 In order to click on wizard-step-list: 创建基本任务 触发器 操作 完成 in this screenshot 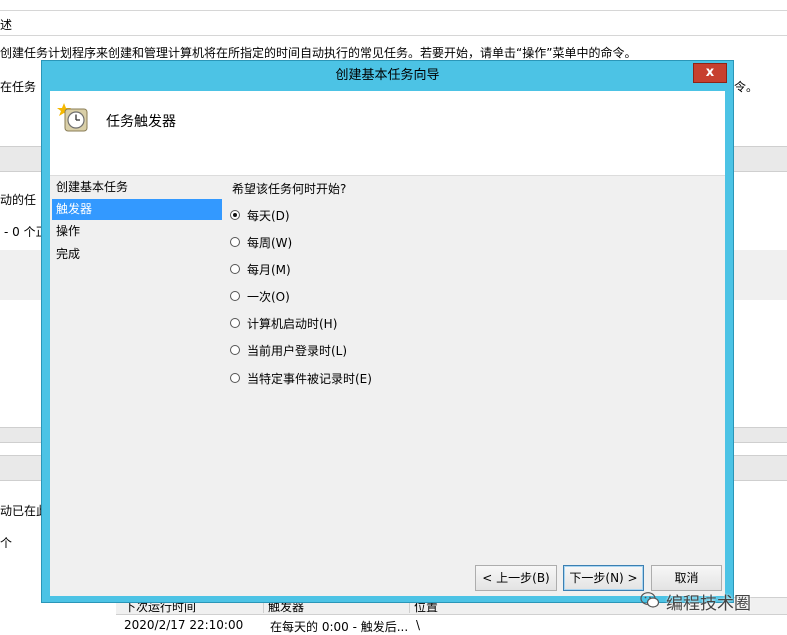, I will do `click(136, 386)`.